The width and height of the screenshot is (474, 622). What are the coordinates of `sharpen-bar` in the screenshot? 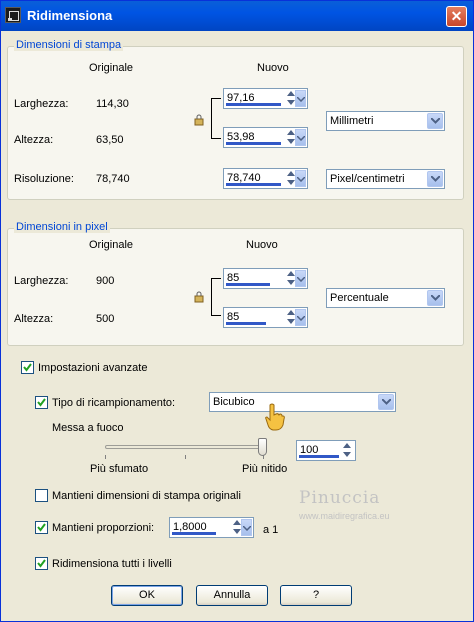 It's located at (319, 456).